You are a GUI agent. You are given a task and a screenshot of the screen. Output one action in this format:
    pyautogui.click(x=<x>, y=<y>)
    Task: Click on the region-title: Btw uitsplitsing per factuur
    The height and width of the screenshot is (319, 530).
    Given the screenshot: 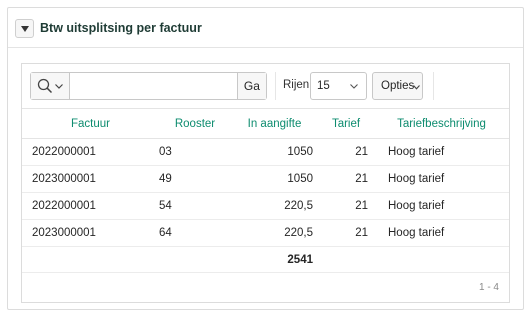 What is the action you would take?
    pyautogui.click(x=121, y=28)
    